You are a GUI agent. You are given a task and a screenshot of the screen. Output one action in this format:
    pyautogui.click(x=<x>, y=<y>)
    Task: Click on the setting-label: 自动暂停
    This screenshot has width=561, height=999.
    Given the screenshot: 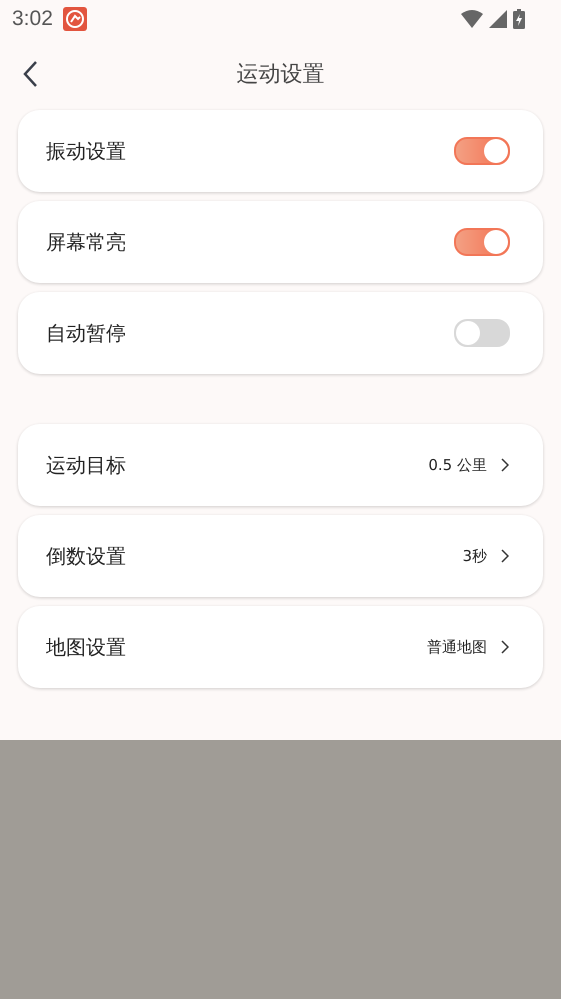 What is the action you would take?
    pyautogui.click(x=86, y=333)
    